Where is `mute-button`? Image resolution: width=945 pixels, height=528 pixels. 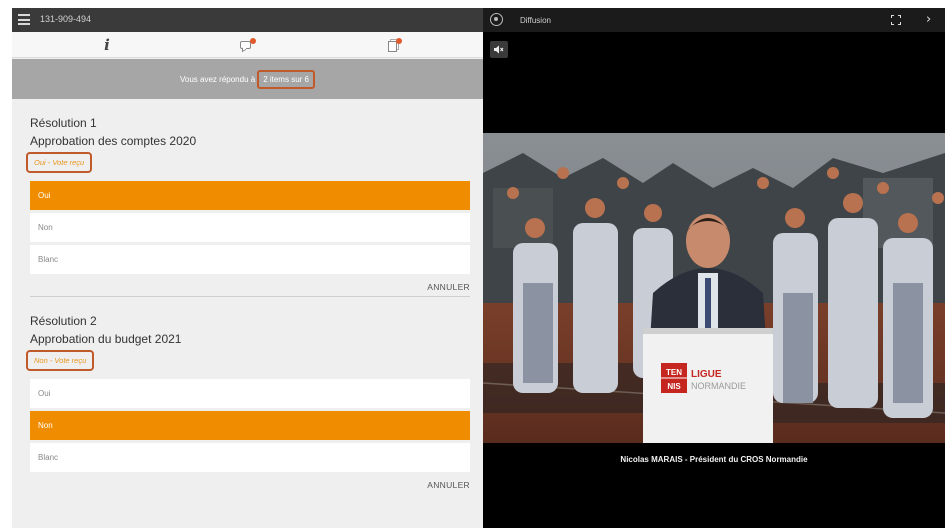
mute-button is located at coordinates (499, 49).